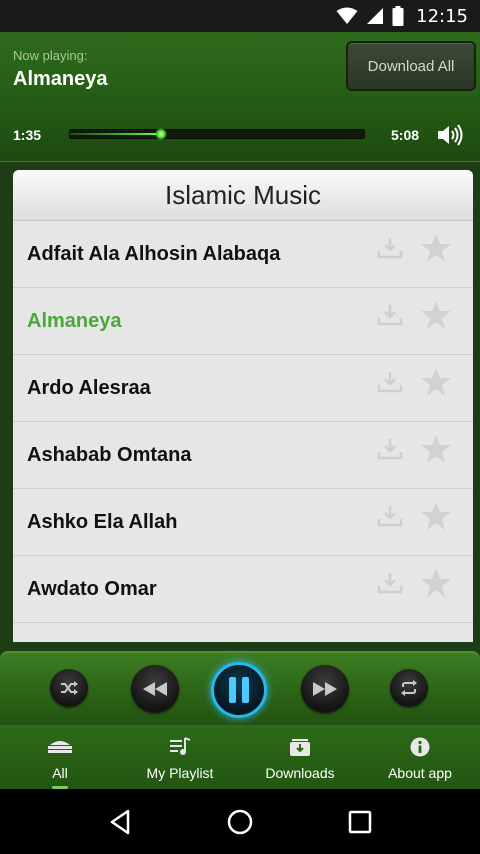  I want to click on battery-icon, so click(398, 16).